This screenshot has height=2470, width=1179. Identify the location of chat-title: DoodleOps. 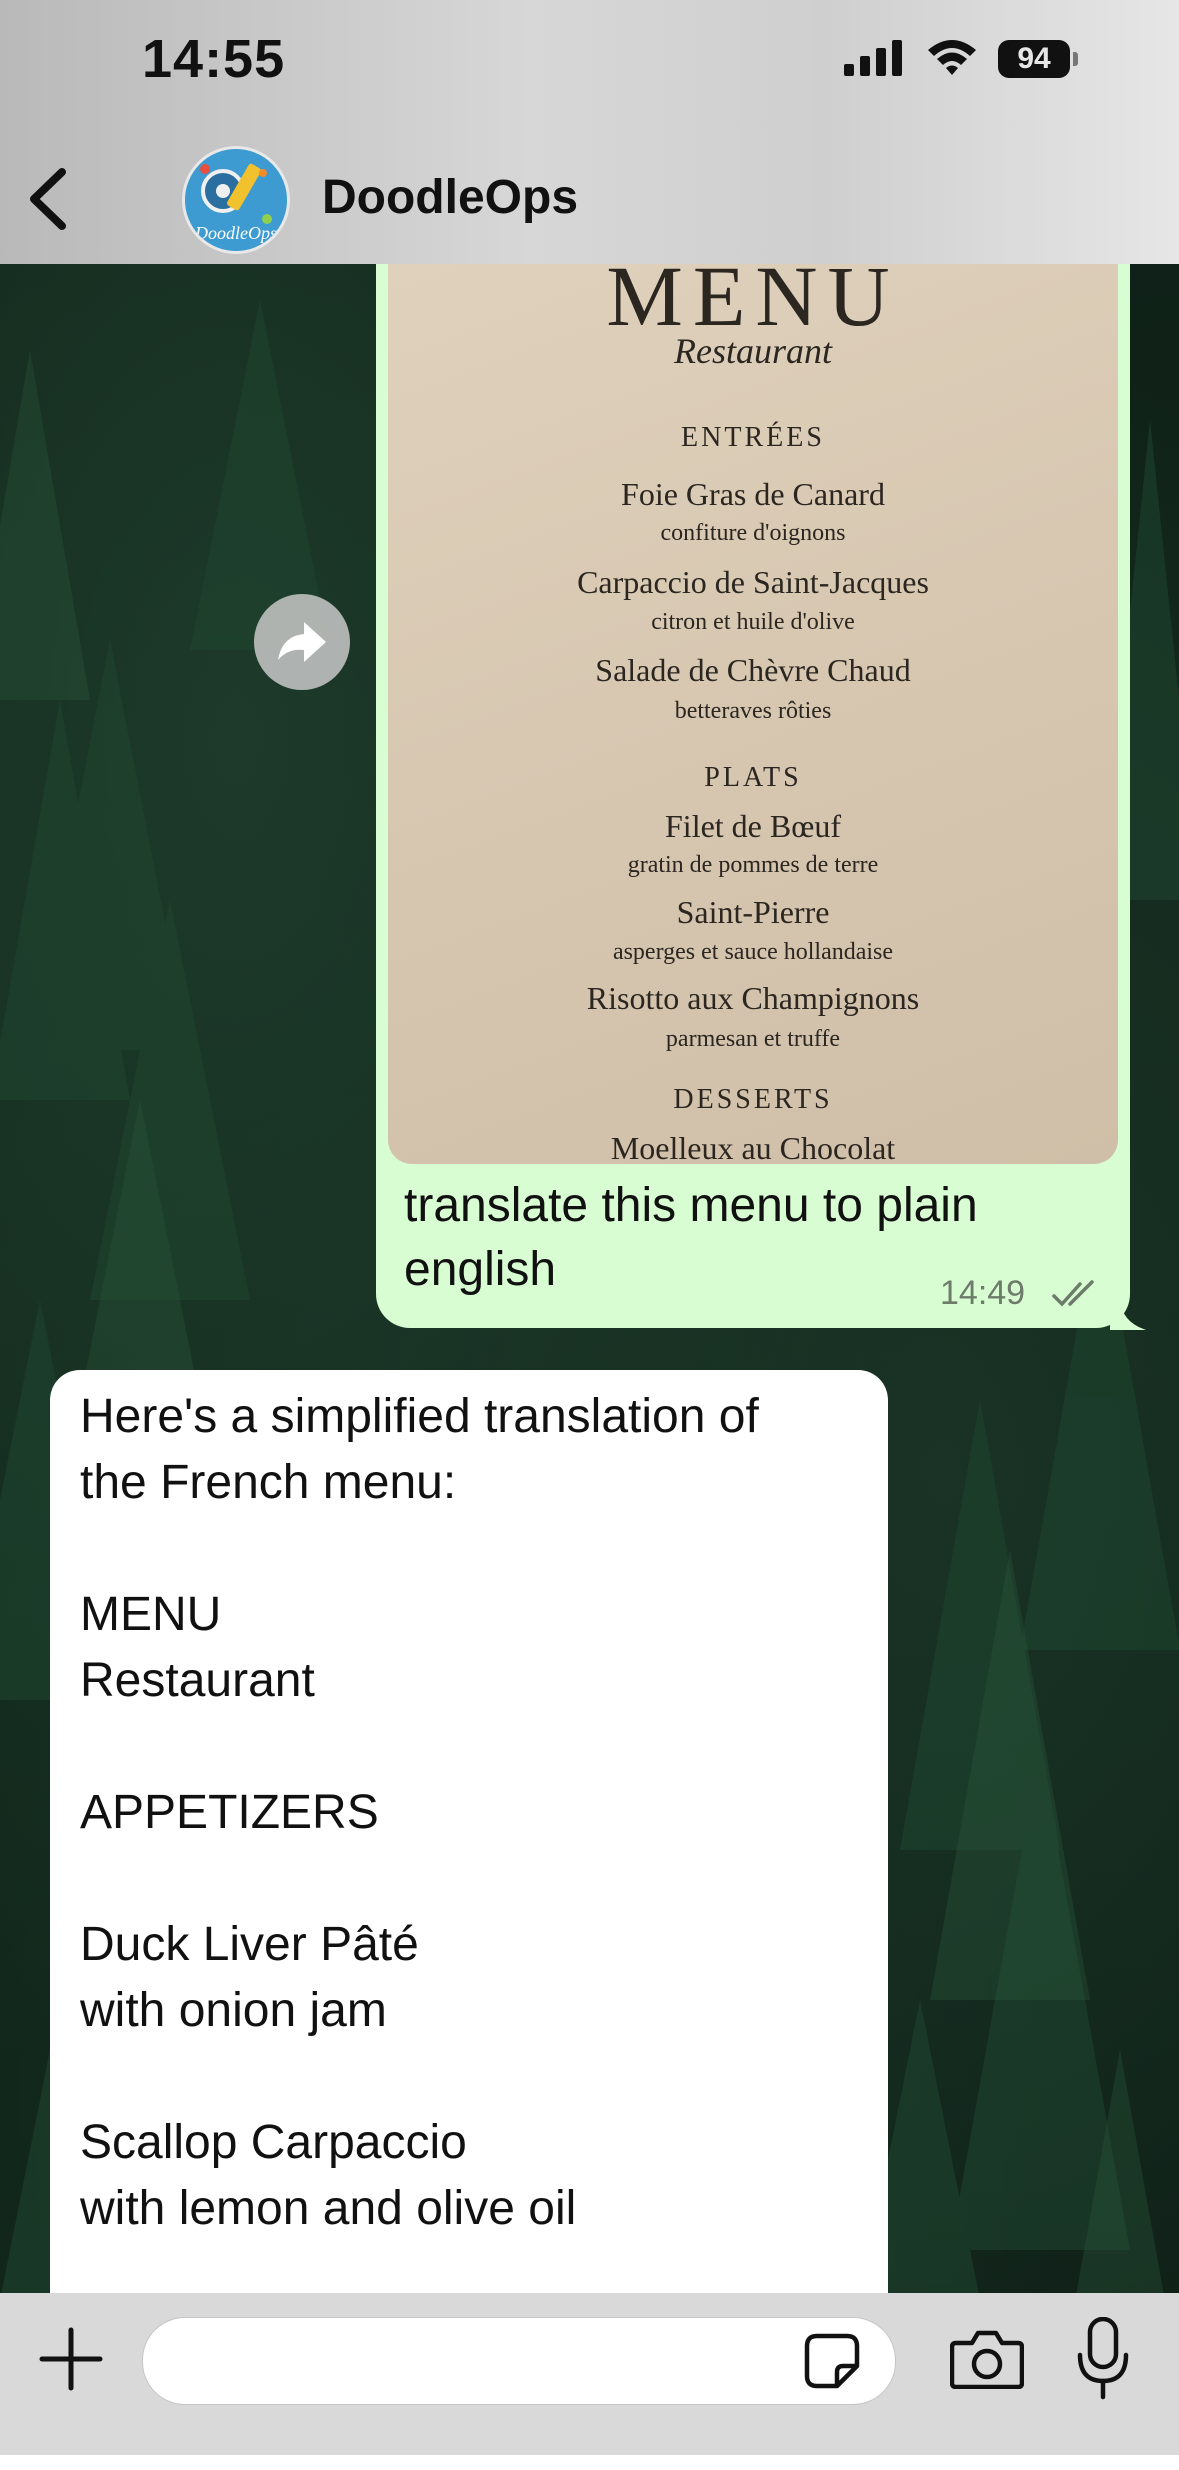
(450, 197).